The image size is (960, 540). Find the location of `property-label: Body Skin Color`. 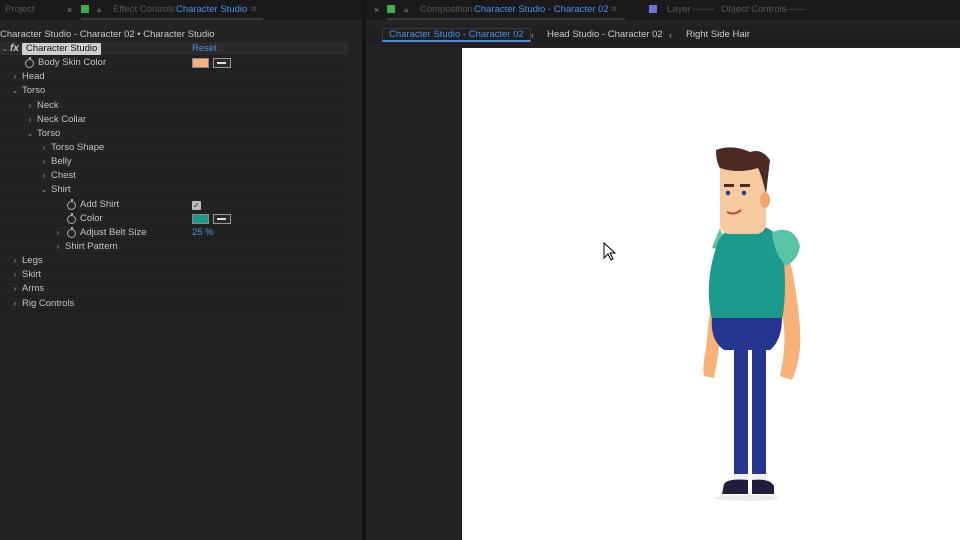

property-label: Body Skin Color is located at coordinates (72, 63).